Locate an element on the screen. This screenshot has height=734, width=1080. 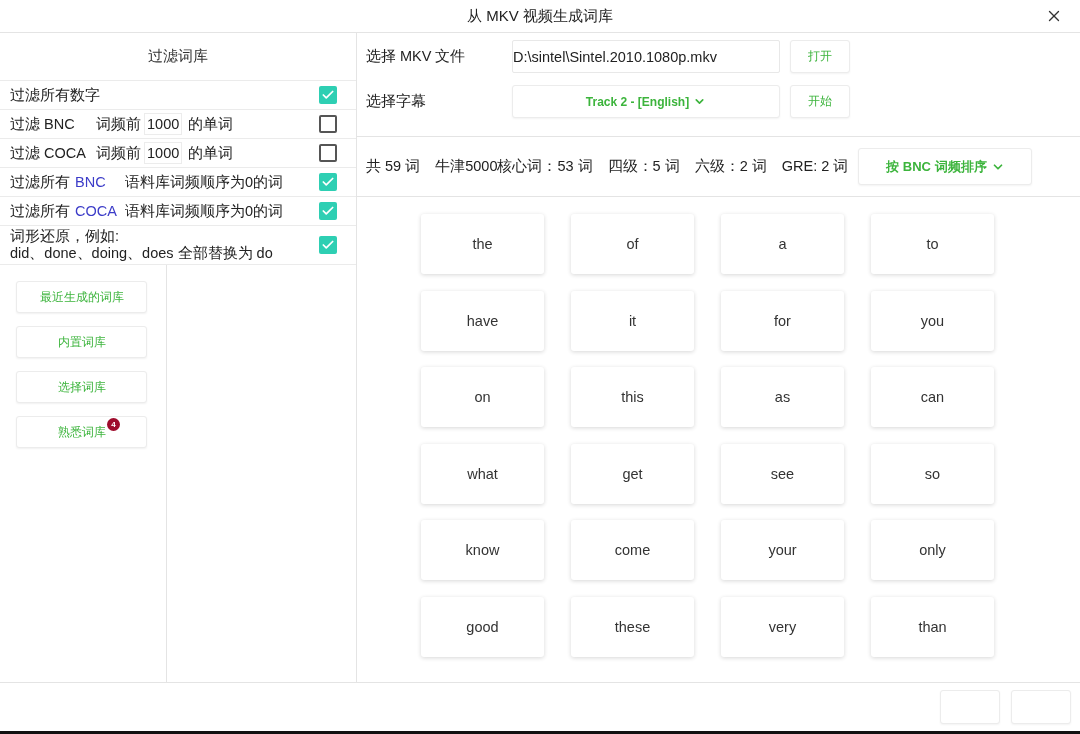
word-card: get is located at coordinates (632, 473).